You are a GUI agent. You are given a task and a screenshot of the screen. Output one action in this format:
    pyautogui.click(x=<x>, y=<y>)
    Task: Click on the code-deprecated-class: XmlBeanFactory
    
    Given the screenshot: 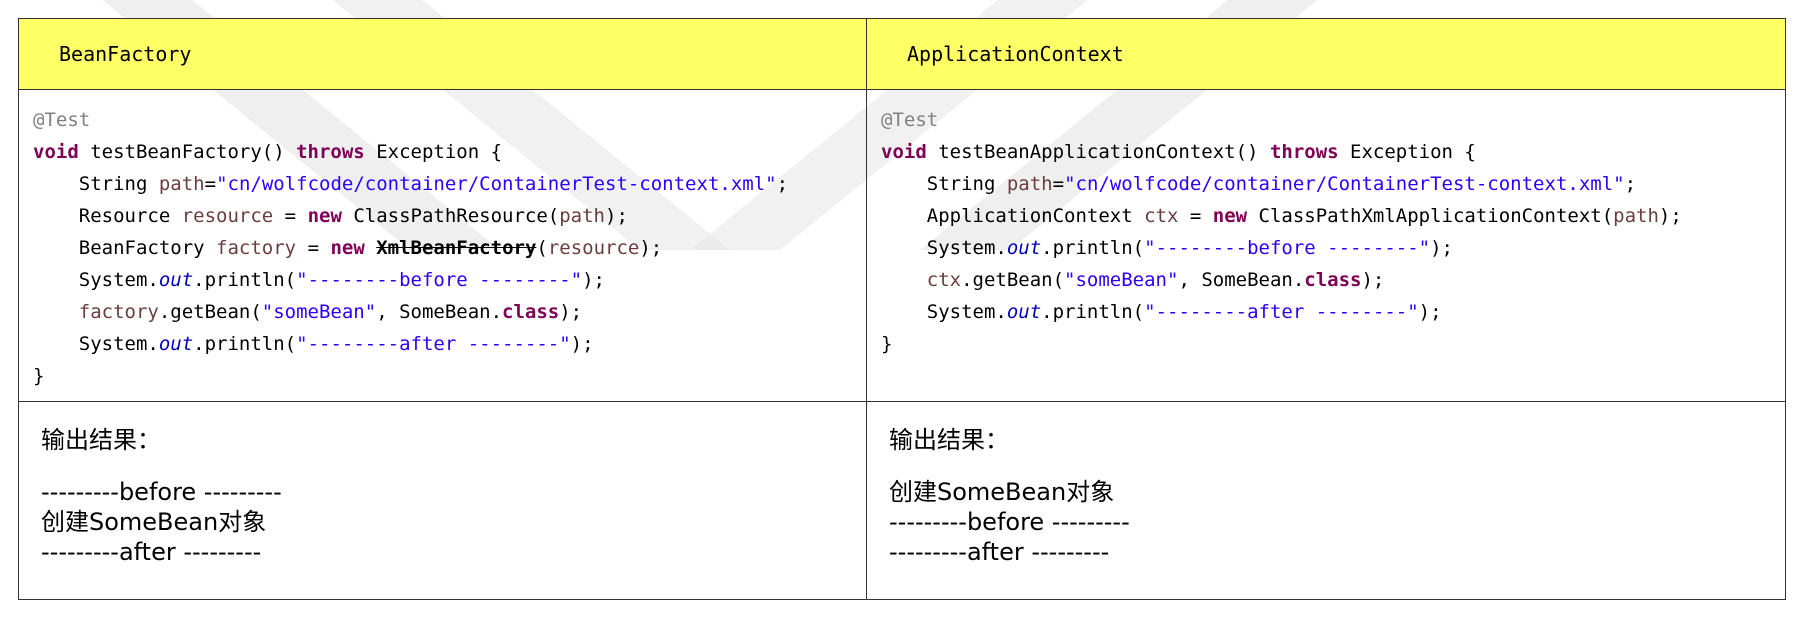 What is the action you would take?
    pyautogui.click(x=456, y=248)
    